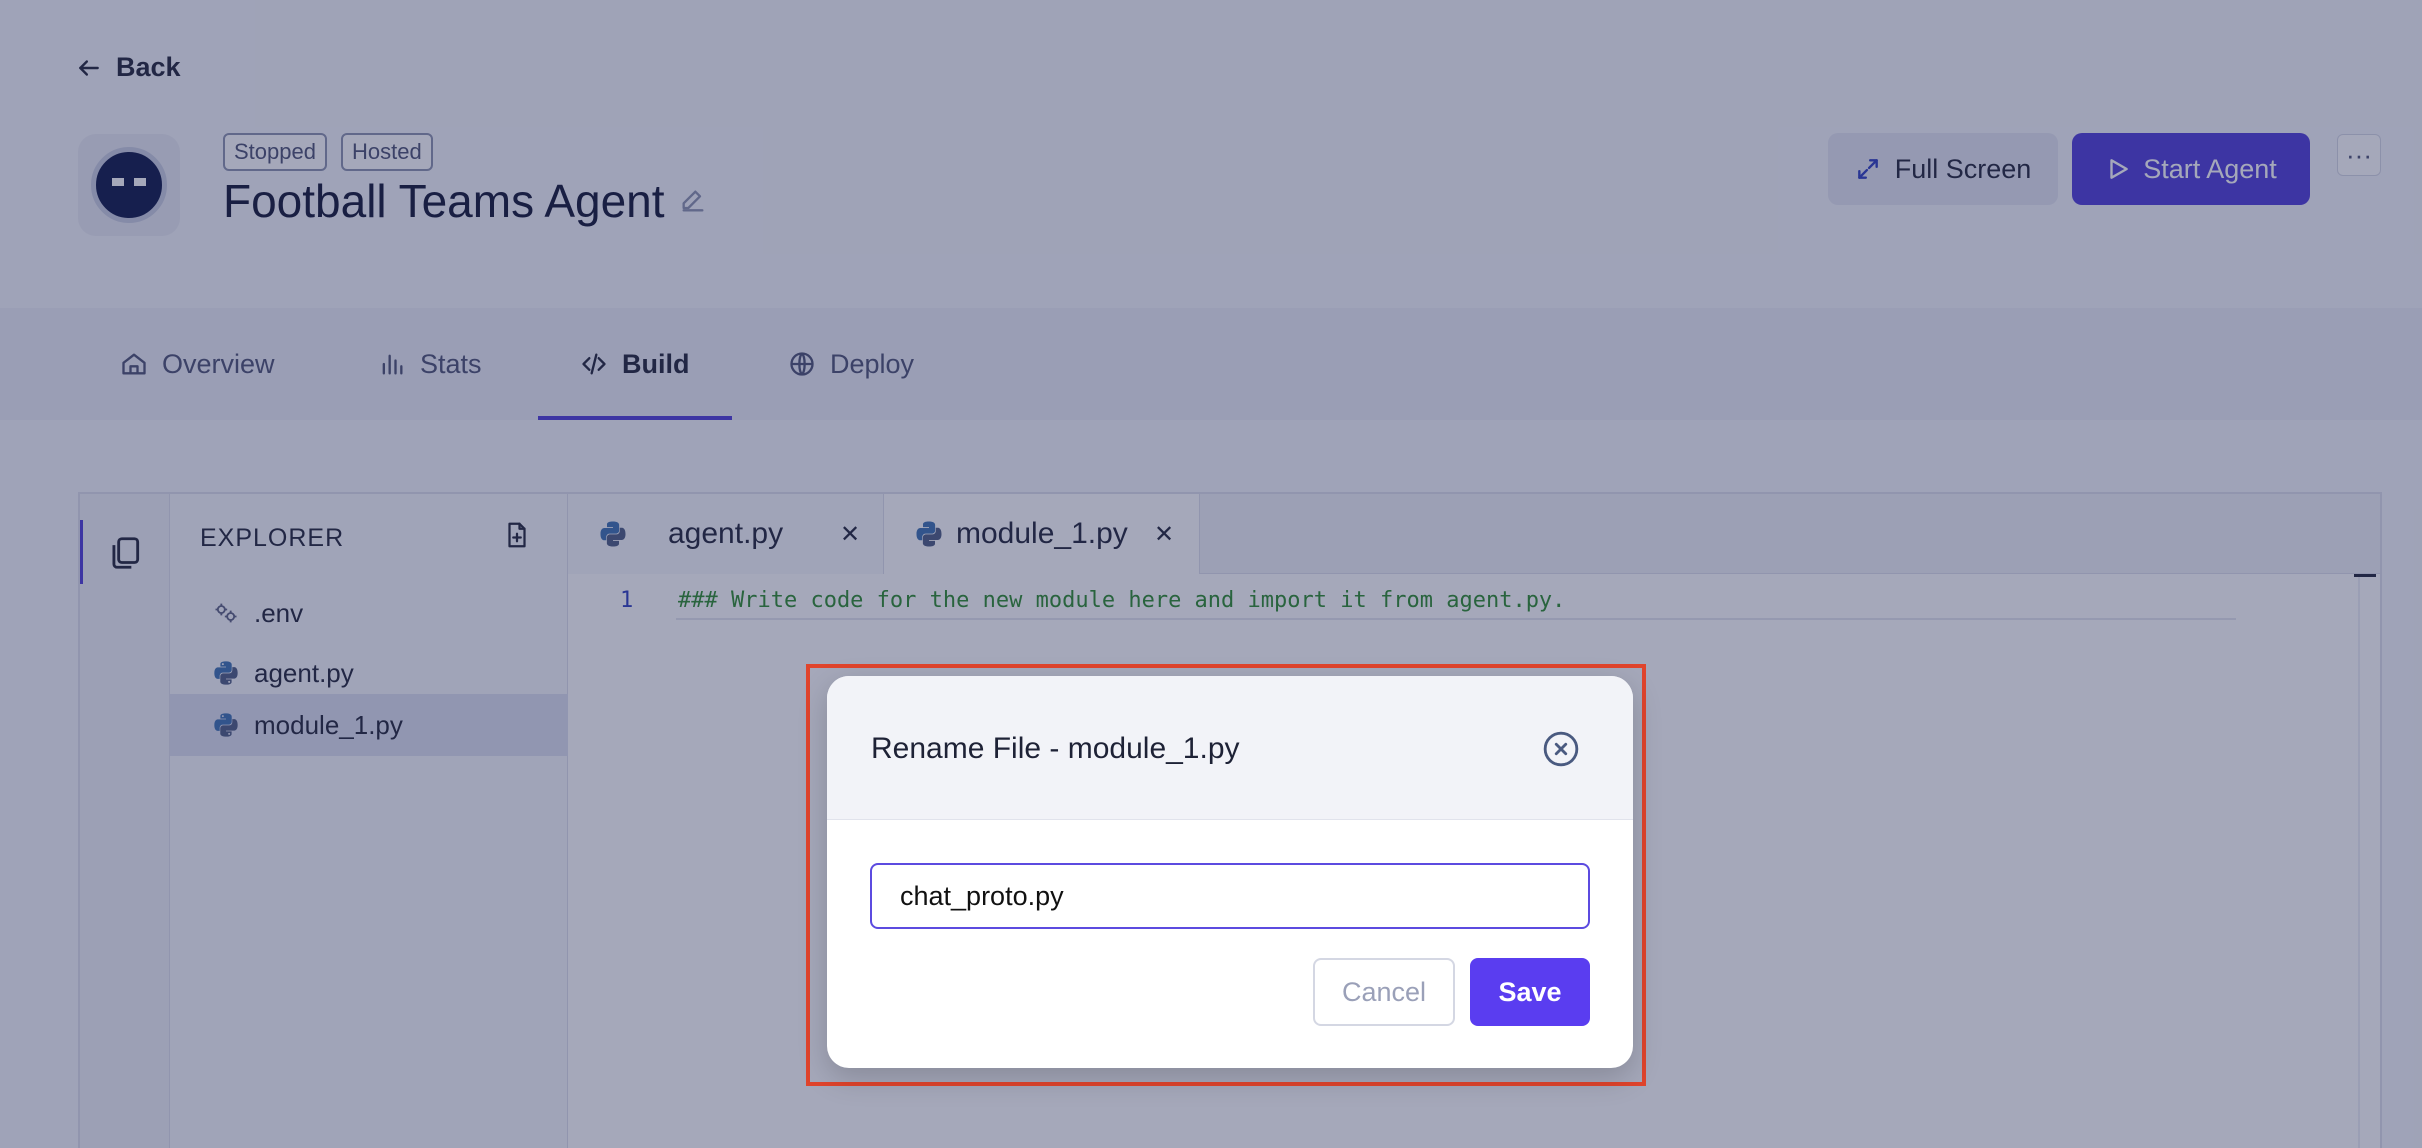  I want to click on close-circle-icon, so click(1561, 749).